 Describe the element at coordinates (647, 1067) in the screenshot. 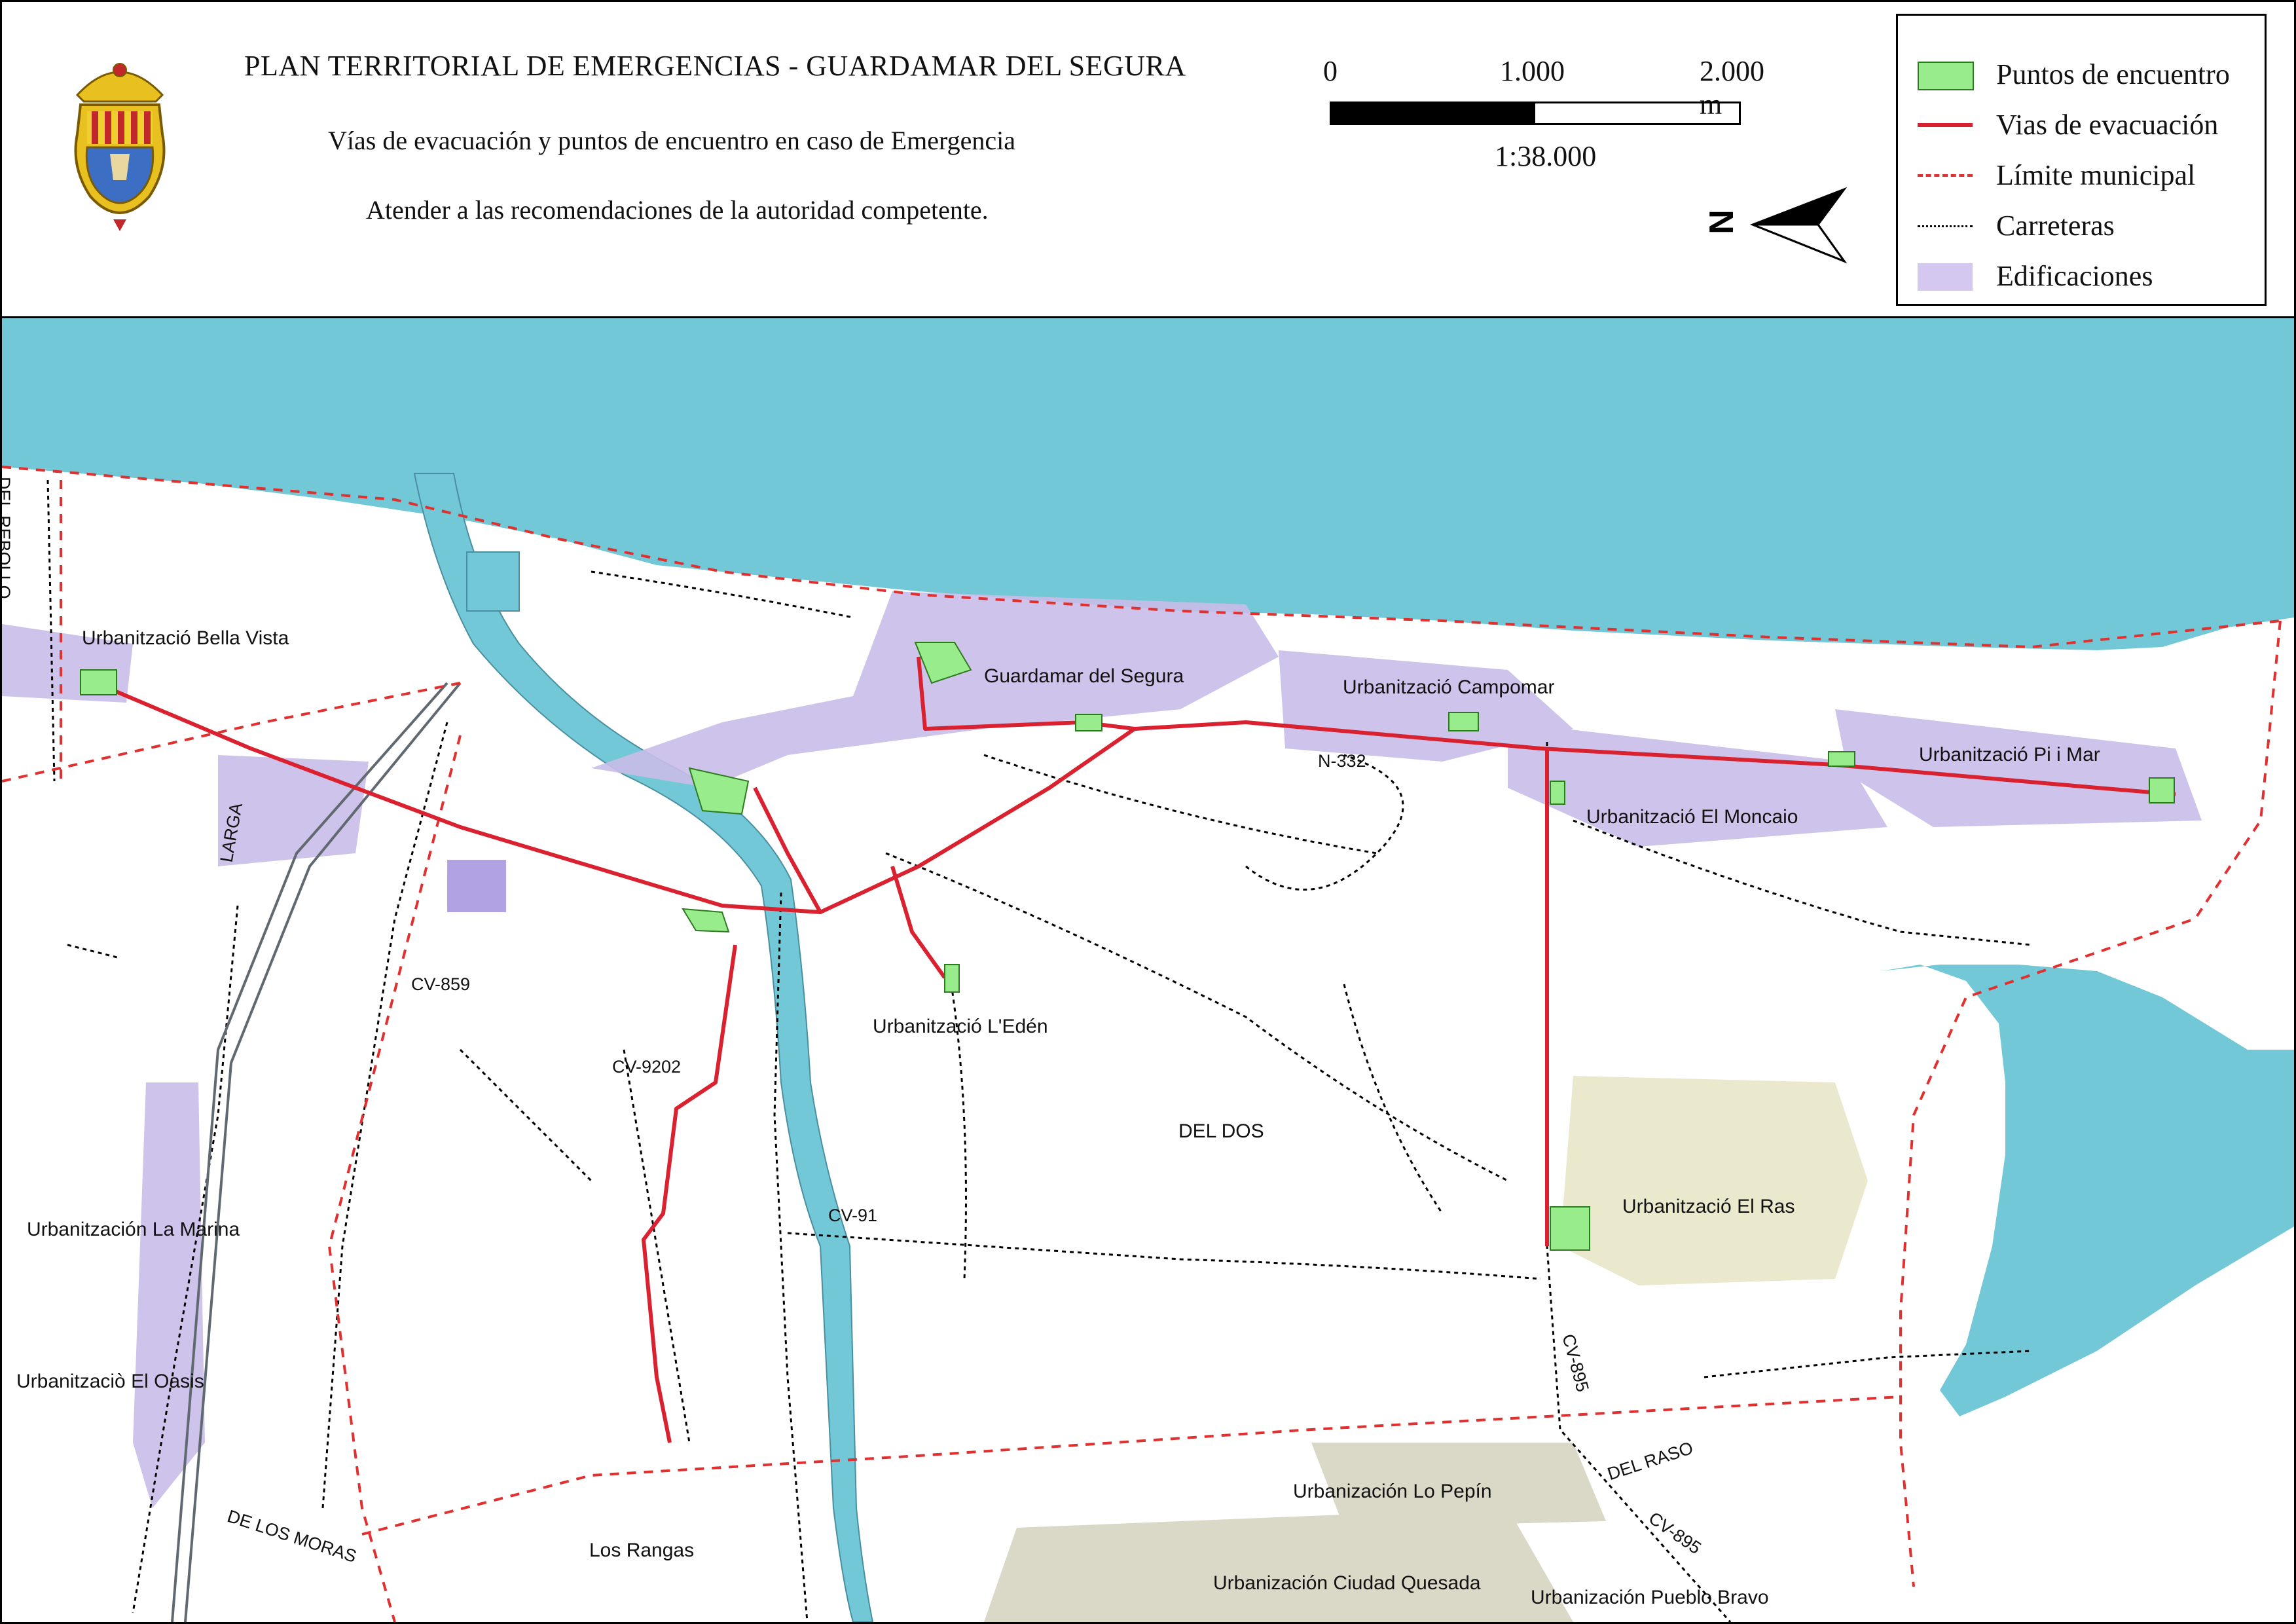

I see `road-label: CV-9202` at that location.